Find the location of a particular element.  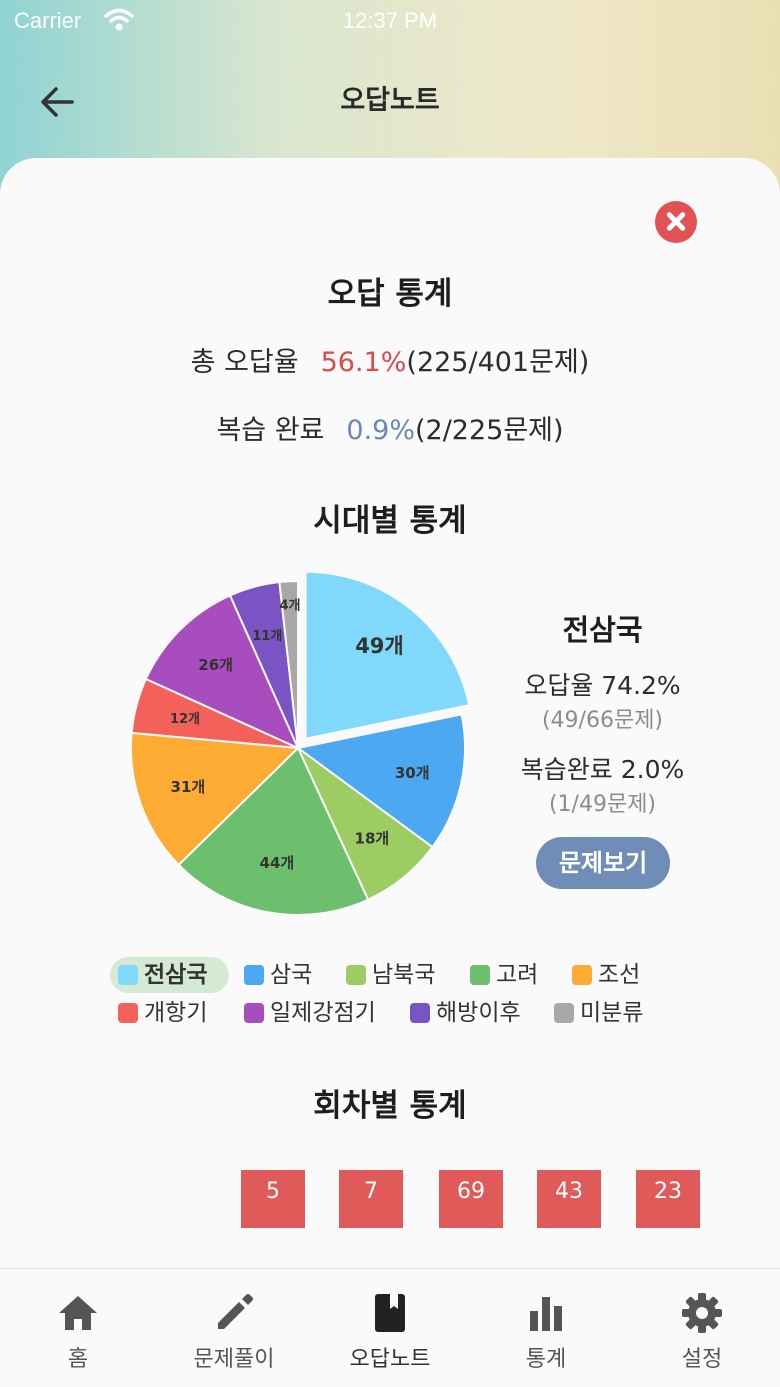

legend-label: 남북국 is located at coordinates (404, 975).